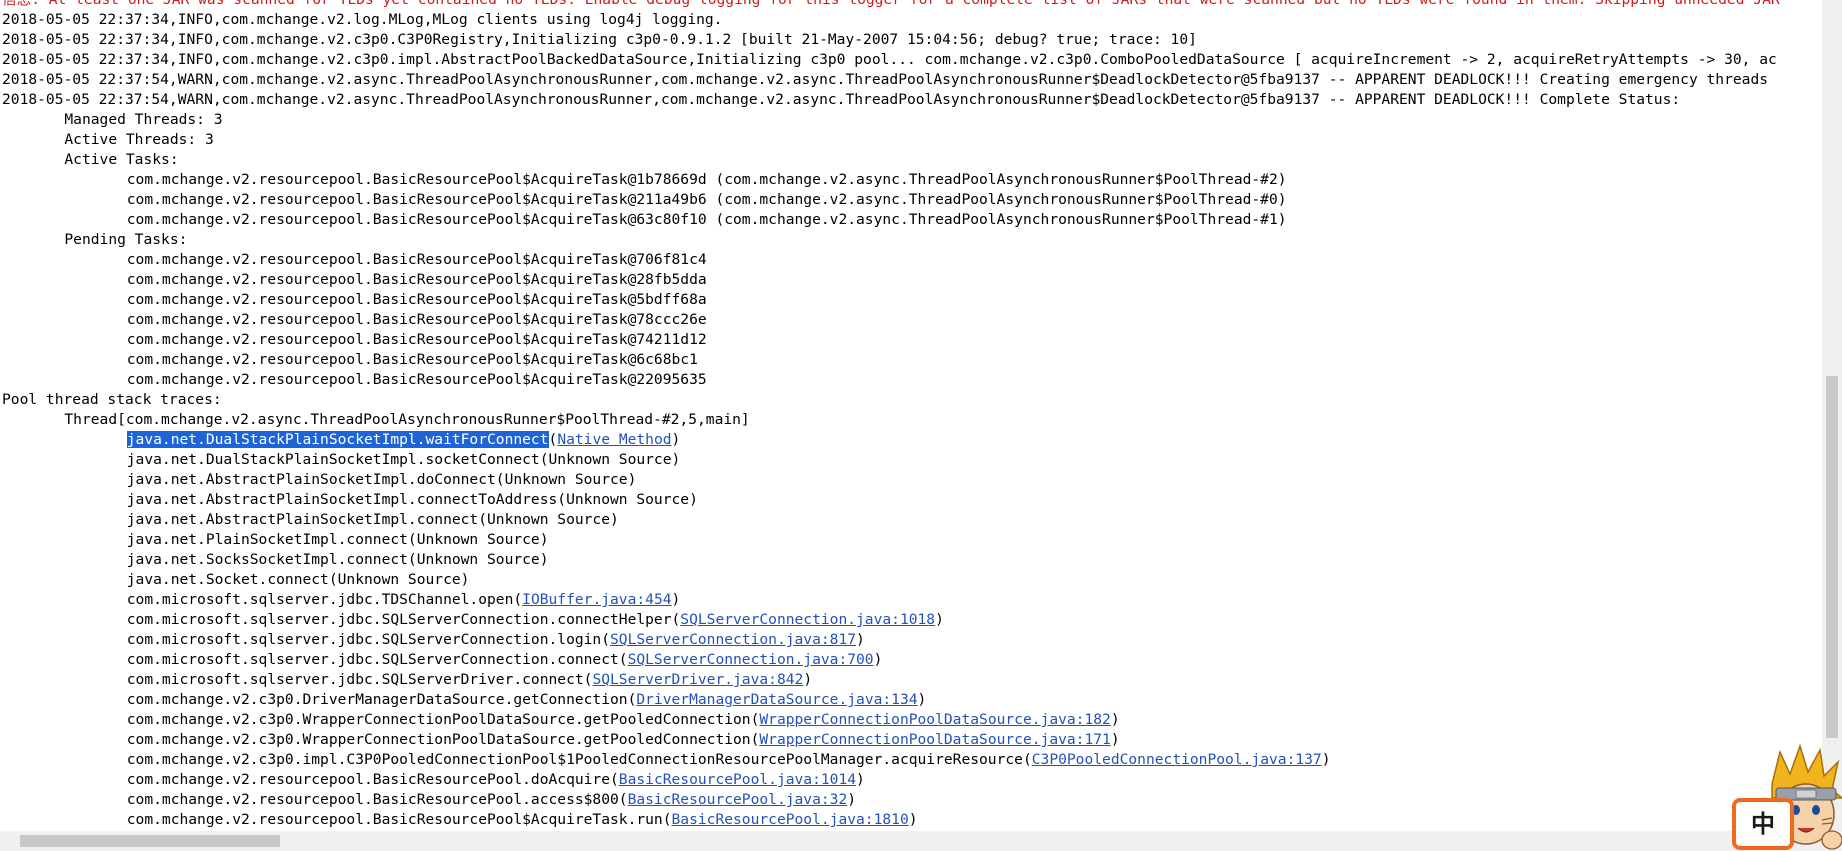  Describe the element at coordinates (934, 739) in the screenshot. I see `source-link: WrapperConnectionPoolDataSource.java:171` at that location.